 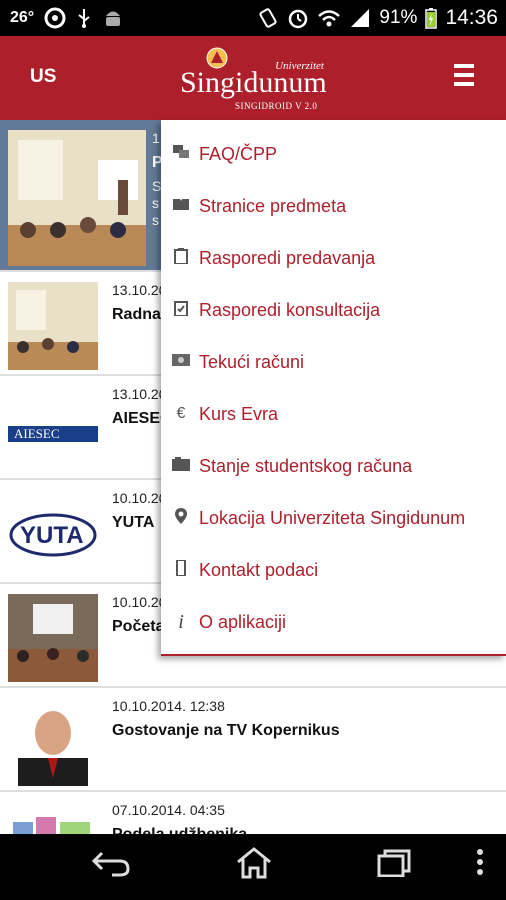 What do you see at coordinates (253, 18) in the screenshot?
I see `status-bar: 26° 91% 14:36` at bounding box center [253, 18].